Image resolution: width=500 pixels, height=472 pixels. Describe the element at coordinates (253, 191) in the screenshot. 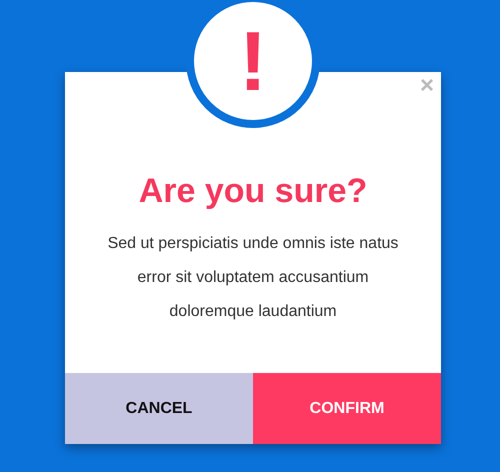

I see `dialog-title: Are you sure?` at that location.